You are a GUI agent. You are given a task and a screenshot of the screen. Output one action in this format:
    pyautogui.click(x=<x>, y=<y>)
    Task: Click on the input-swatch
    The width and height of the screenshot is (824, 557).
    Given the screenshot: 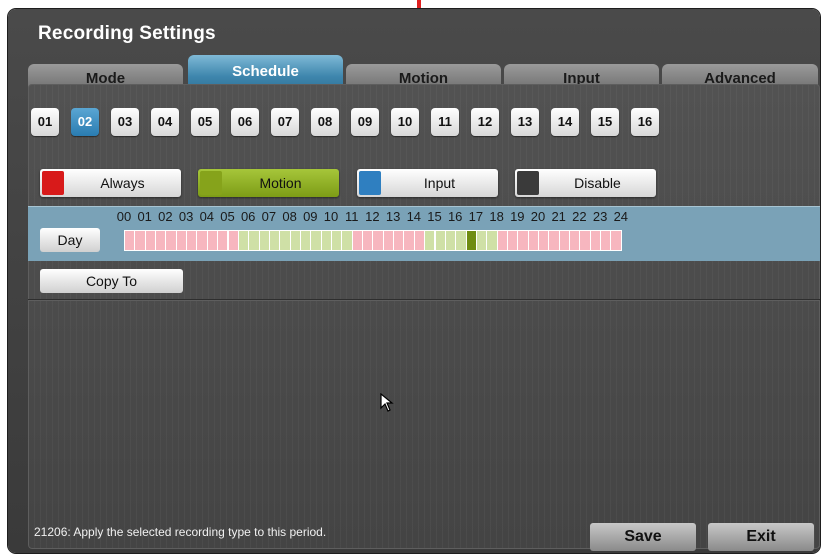 What is the action you would take?
    pyautogui.click(x=370, y=183)
    